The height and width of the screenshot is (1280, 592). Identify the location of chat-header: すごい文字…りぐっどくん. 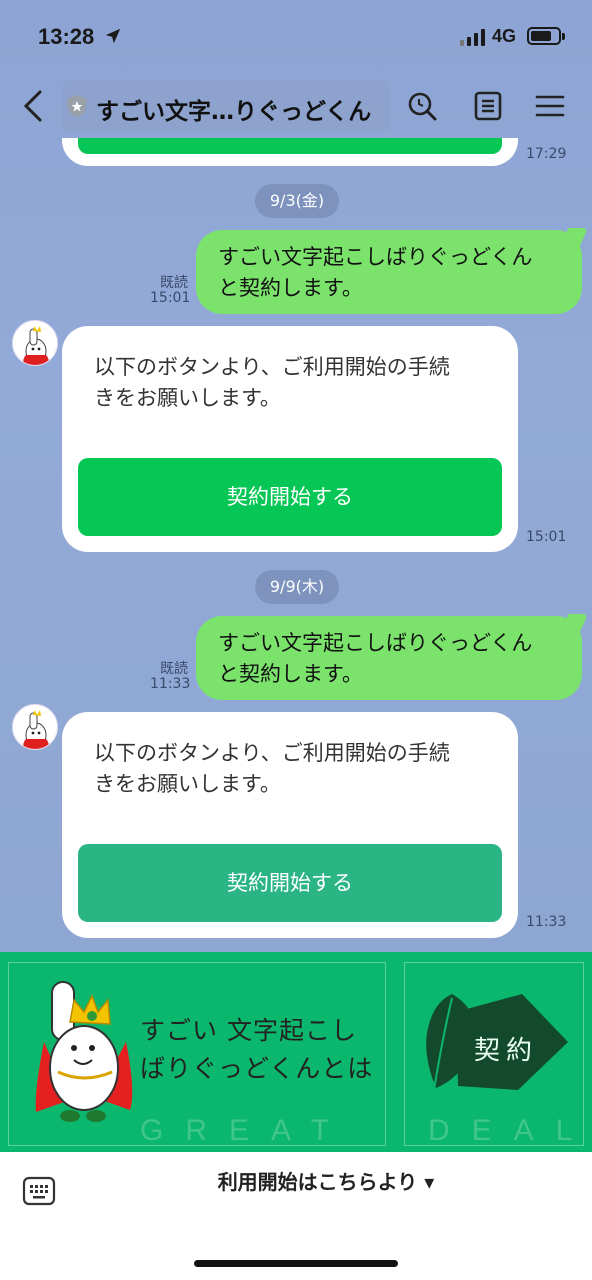
(296, 106).